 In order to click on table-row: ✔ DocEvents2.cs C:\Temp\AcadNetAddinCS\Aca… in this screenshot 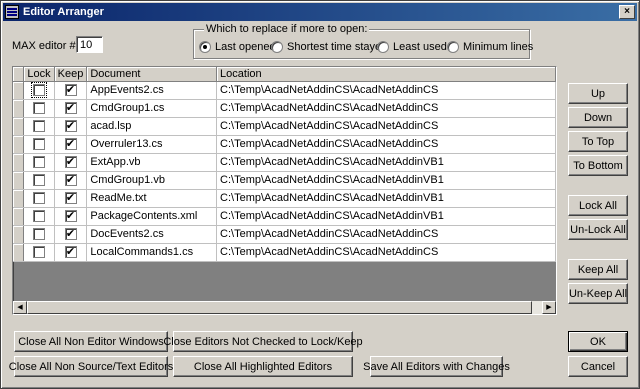, I will do `click(284, 234)`.